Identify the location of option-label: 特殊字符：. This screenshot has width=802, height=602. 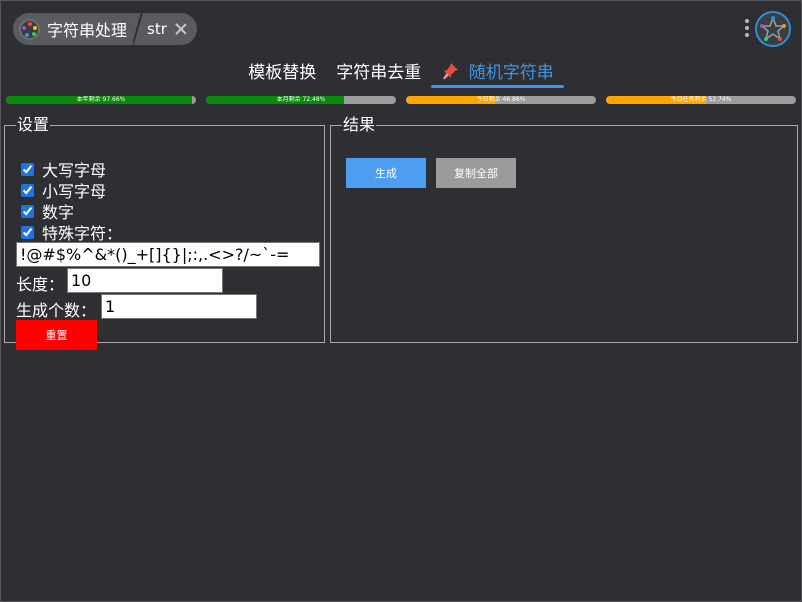
(82, 233).